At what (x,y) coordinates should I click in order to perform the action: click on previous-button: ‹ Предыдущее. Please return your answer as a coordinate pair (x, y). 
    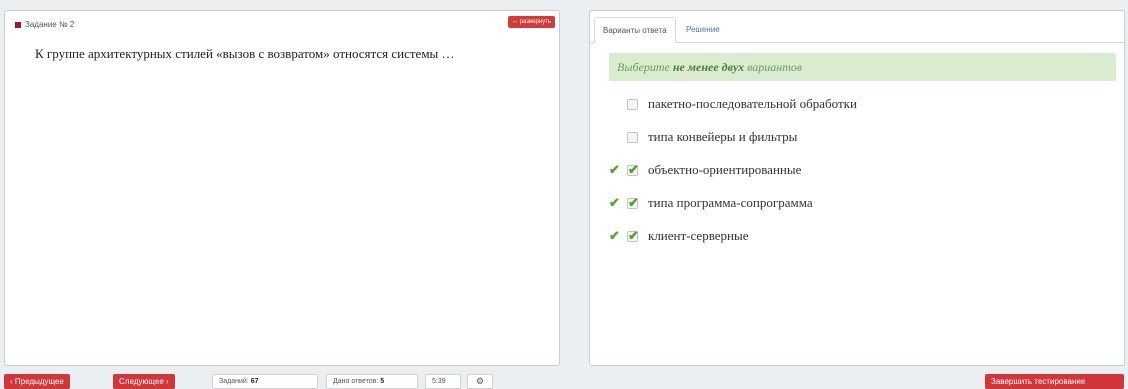
    Looking at the image, I should click on (37, 381).